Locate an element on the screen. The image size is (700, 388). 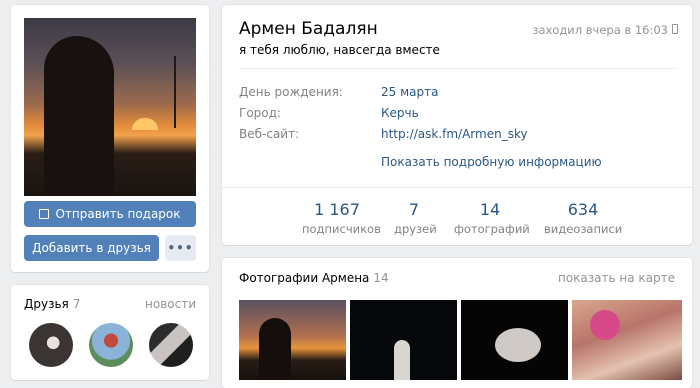
counter-subscribers: 1 167 подписчиков is located at coordinates (341, 218).